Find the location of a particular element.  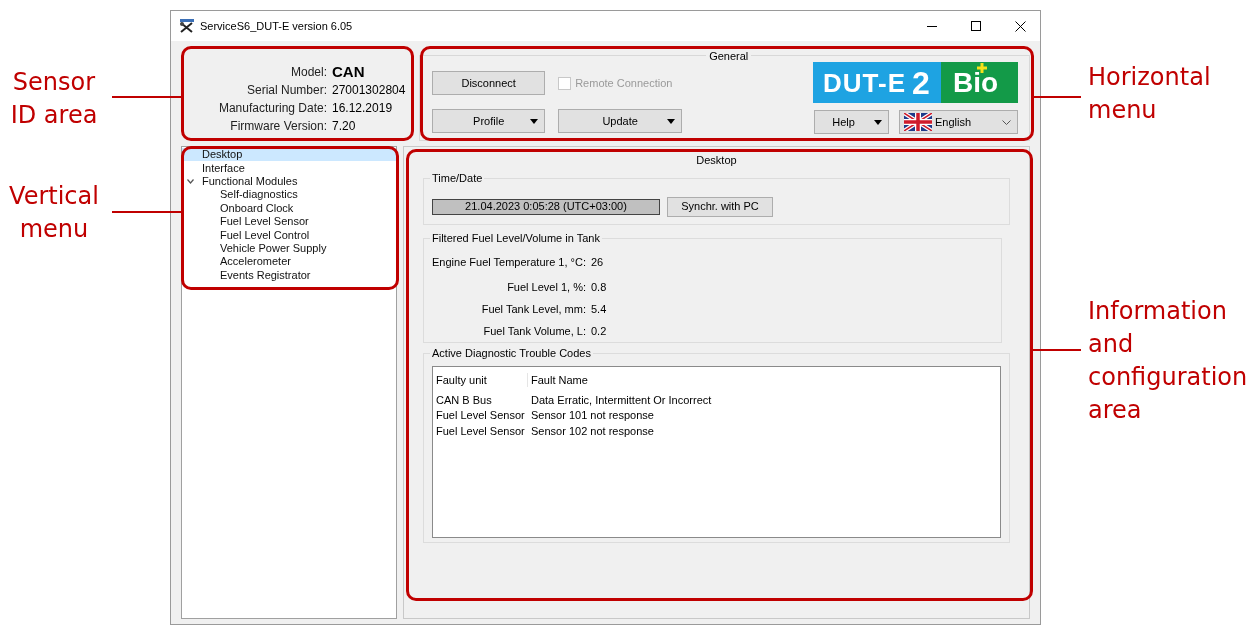

field-label: Firmware Version: is located at coordinates (278, 126).